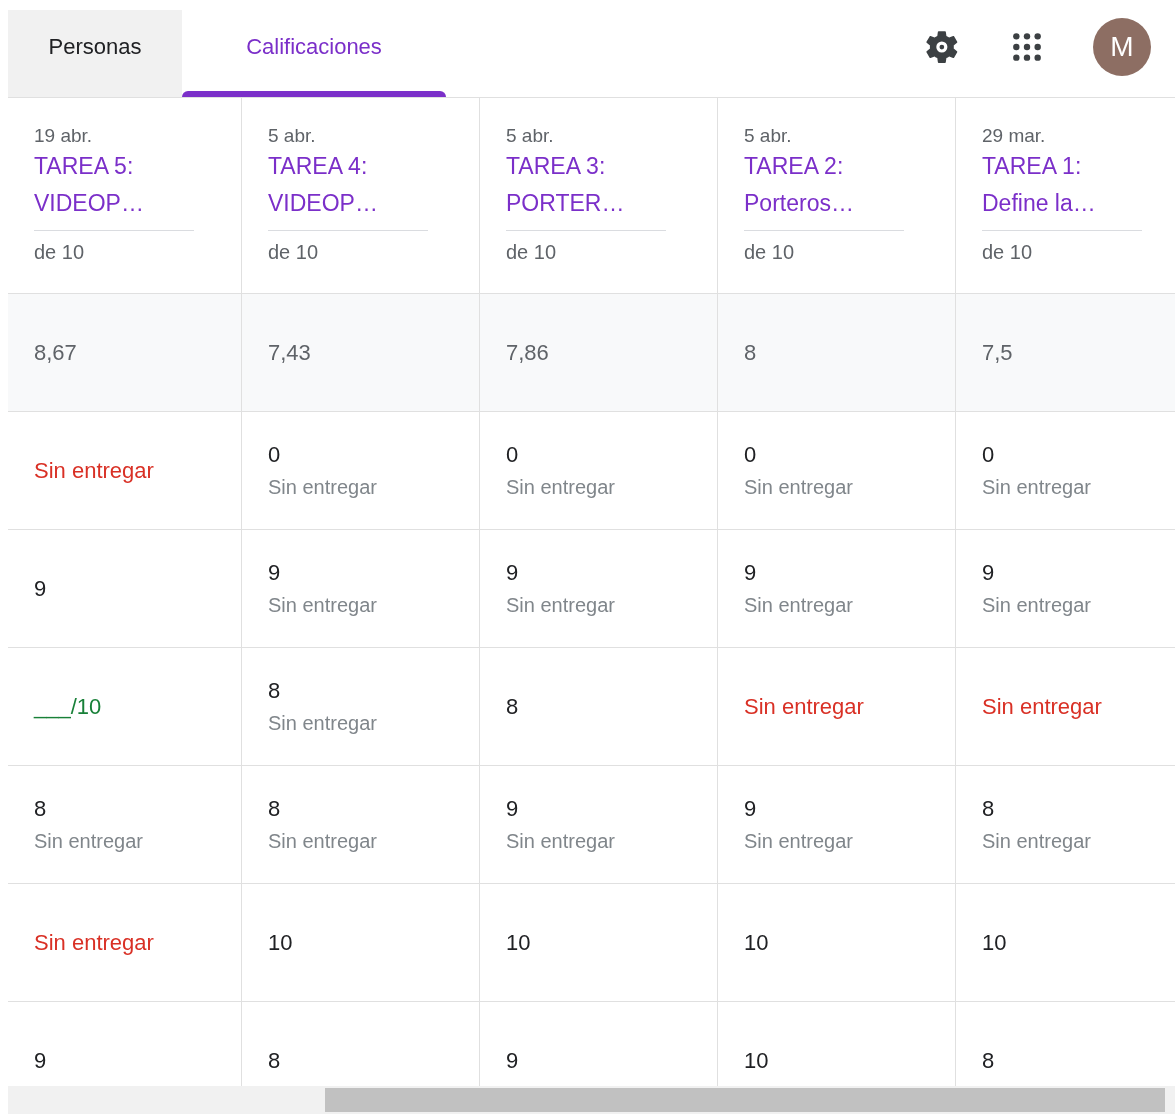 Image resolution: width=1175 pixels, height=1117 pixels. What do you see at coordinates (56, 352) in the screenshot?
I see `class-average: 8,67` at bounding box center [56, 352].